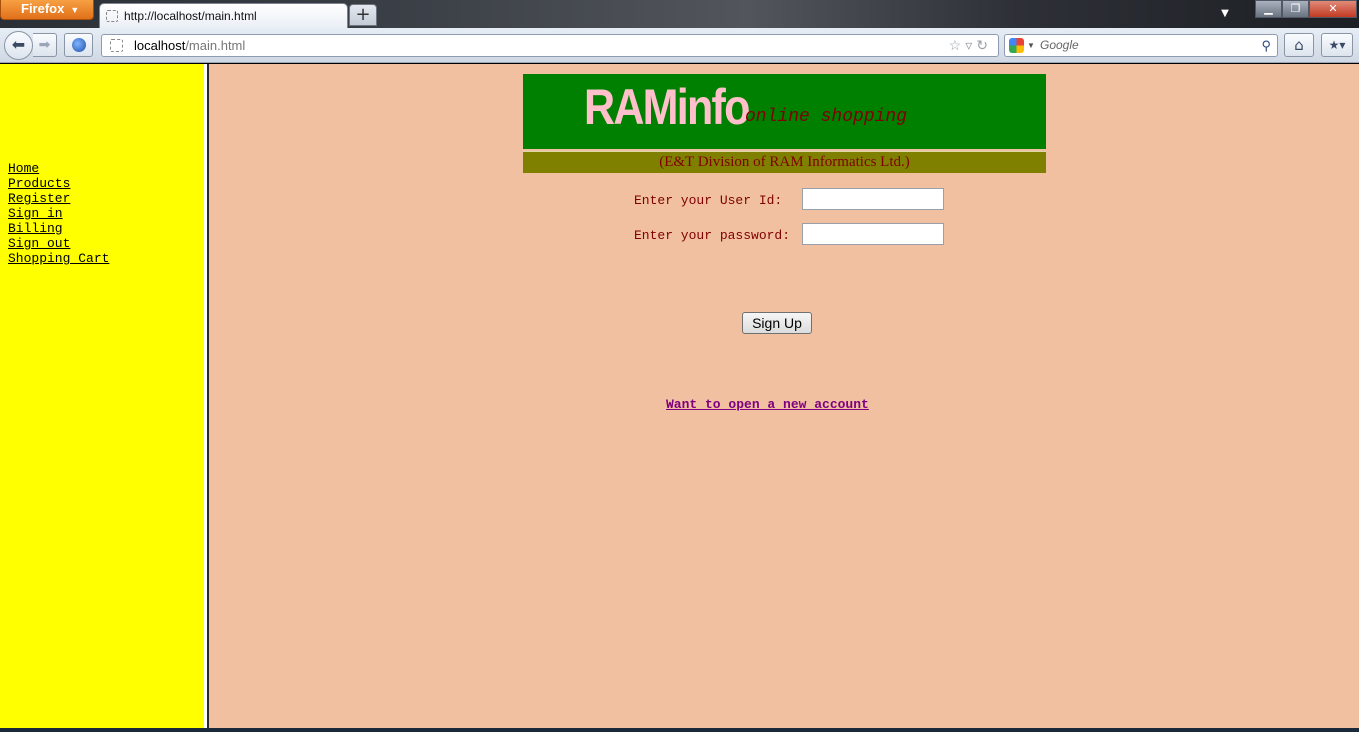 This screenshot has width=1359, height=732. Describe the element at coordinates (667, 107) in the screenshot. I see `brand-logo-text: RAMinfo` at that location.